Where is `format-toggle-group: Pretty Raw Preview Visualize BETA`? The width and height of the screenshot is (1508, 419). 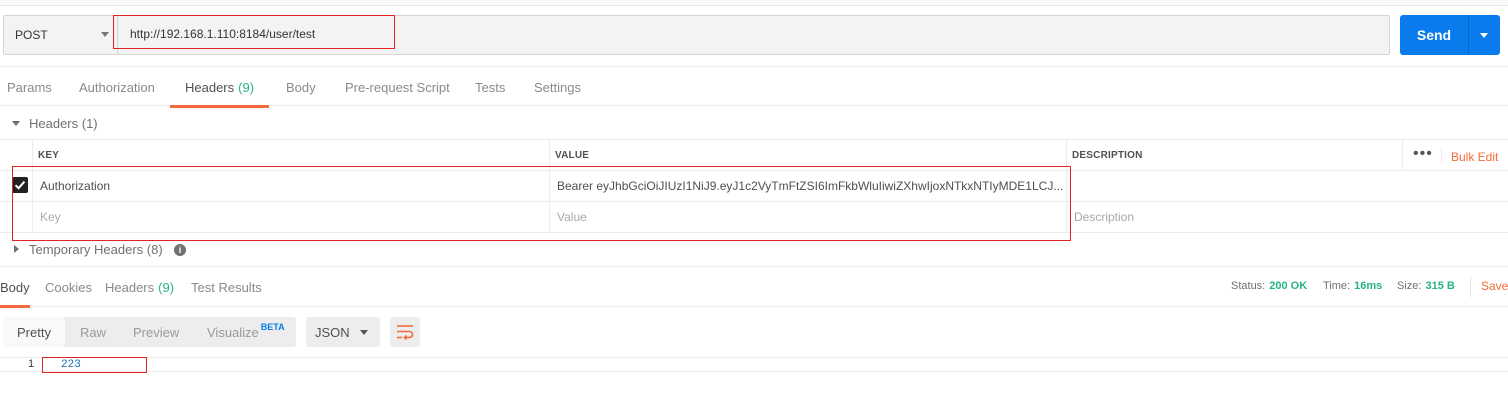 format-toggle-group: Pretty Raw Preview Visualize BETA is located at coordinates (149, 332).